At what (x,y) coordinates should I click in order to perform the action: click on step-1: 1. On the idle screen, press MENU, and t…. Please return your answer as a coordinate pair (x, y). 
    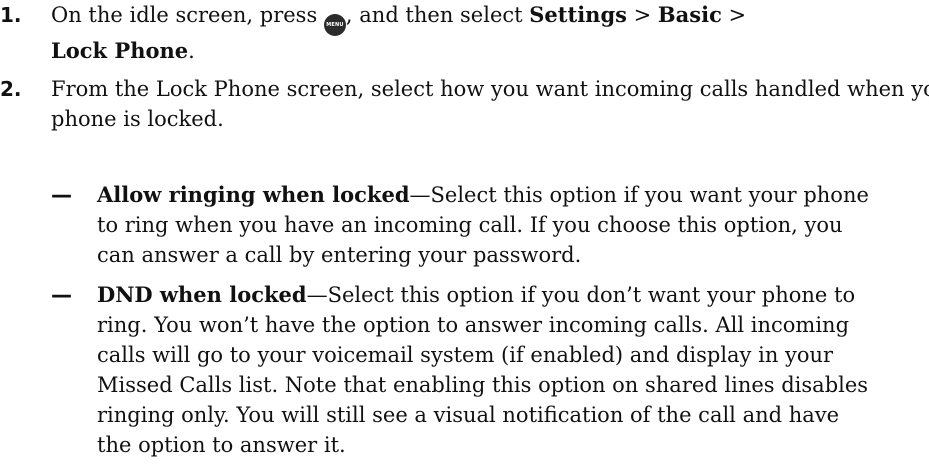
    Looking at the image, I should click on (464, 33).